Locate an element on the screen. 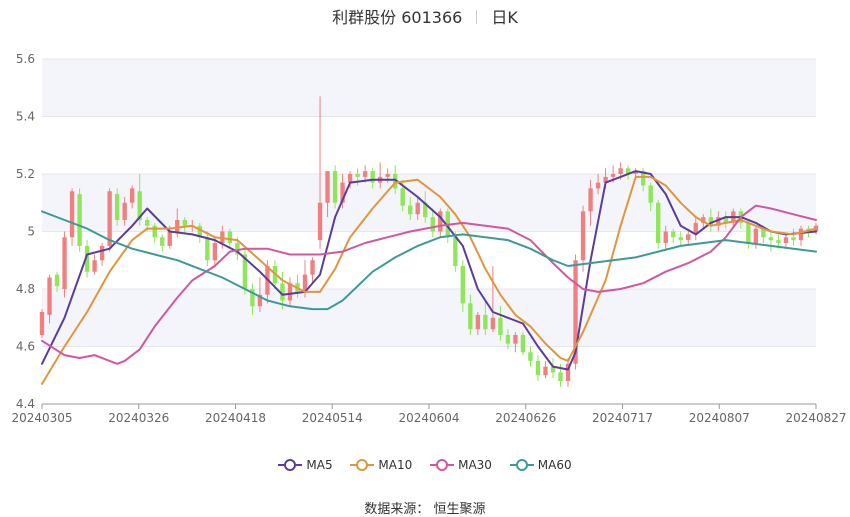 This screenshot has height=517, width=850. x-tick-label: 20240305 is located at coordinates (41, 418).